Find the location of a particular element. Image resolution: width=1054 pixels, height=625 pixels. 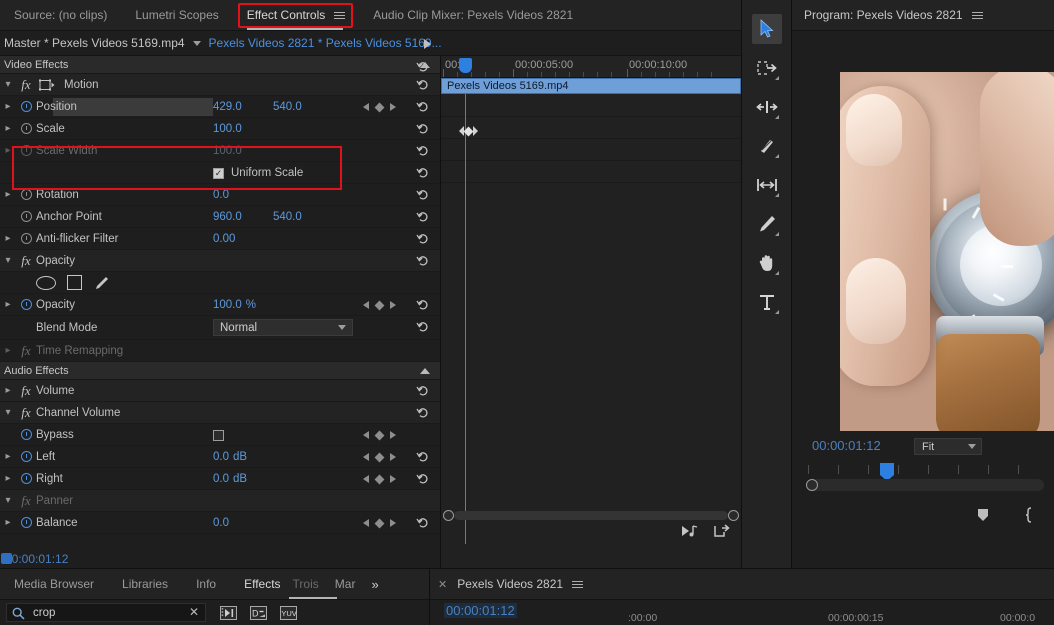

sequence-timecode: 00:00:01:12 is located at coordinates (480, 610).